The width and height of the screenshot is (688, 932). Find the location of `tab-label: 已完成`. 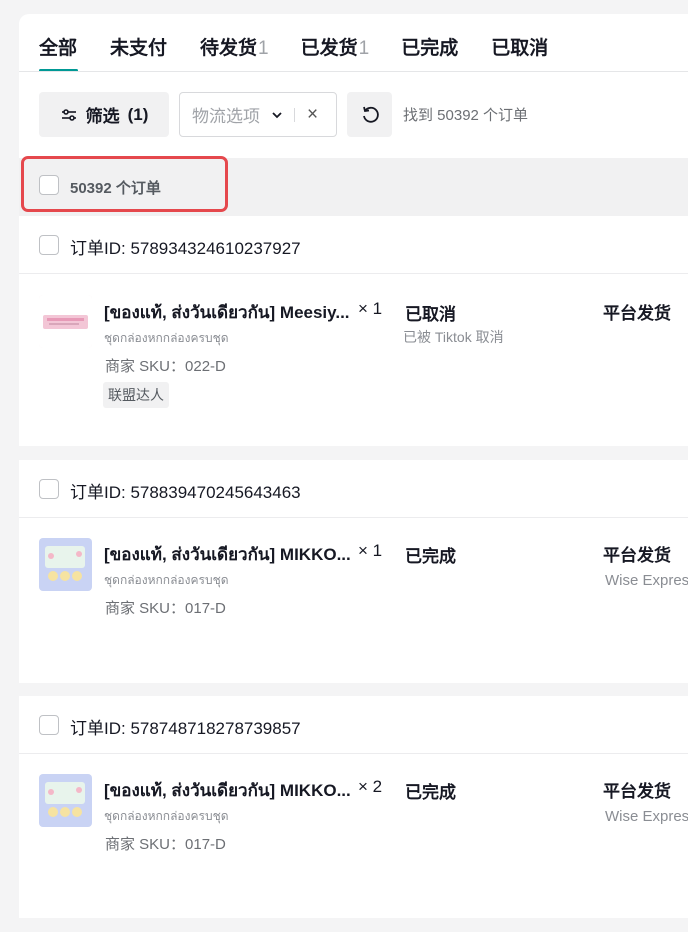

tab-label: 已完成 is located at coordinates (430, 48).